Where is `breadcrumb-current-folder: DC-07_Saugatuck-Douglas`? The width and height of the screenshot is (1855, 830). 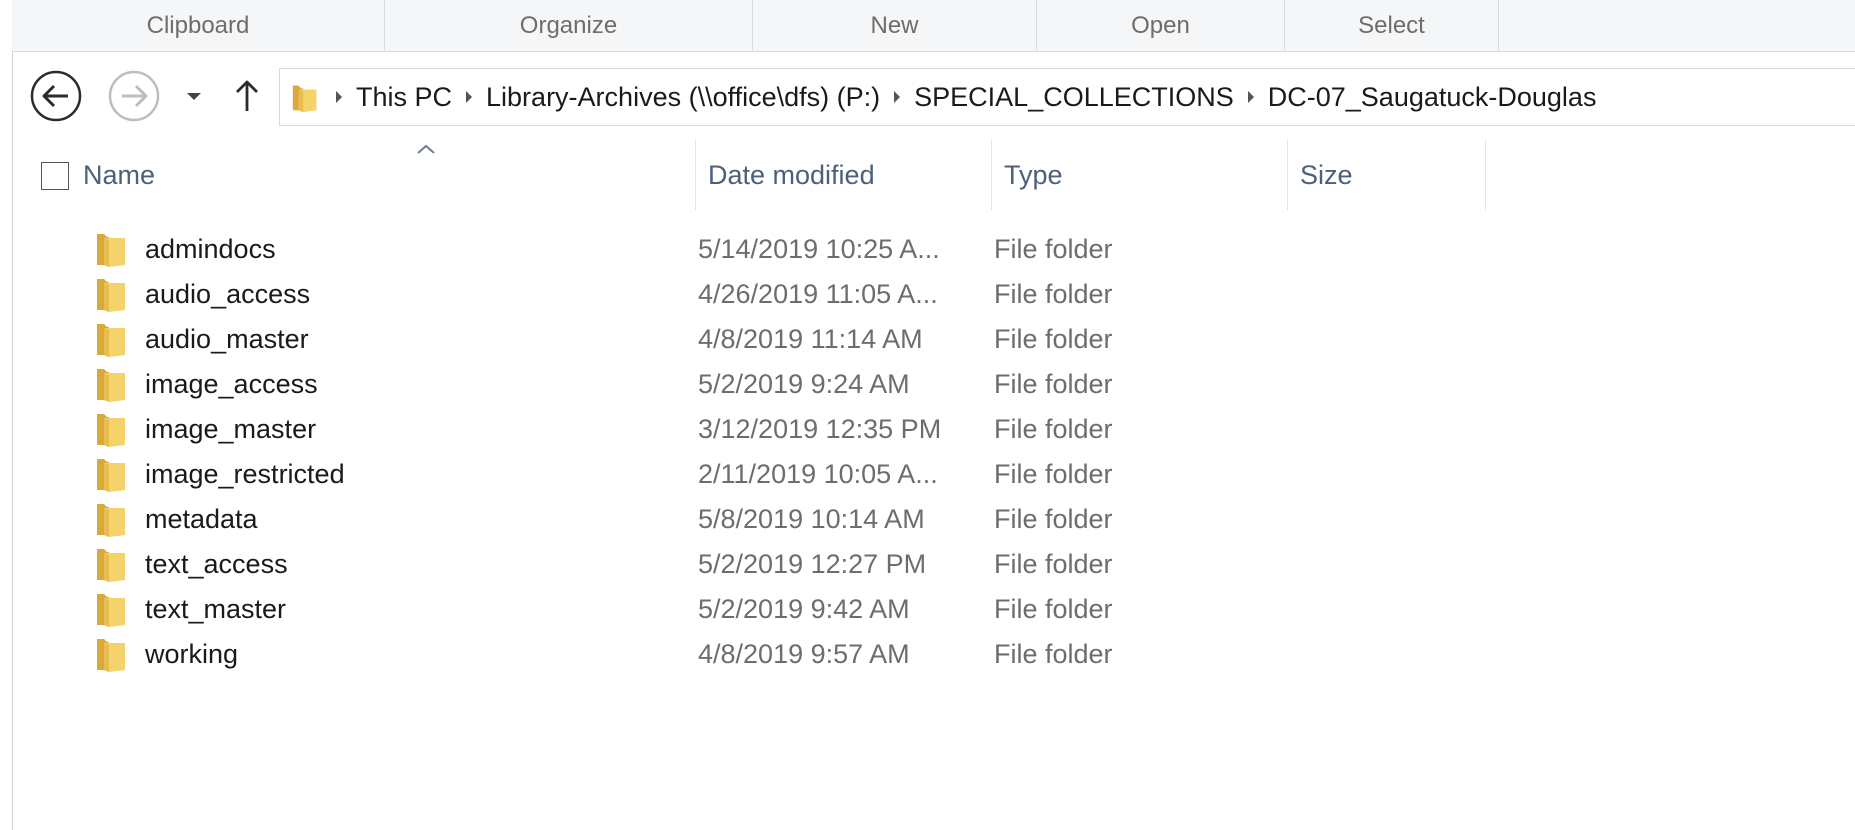 breadcrumb-current-folder: DC-07_Saugatuck-Douglas is located at coordinates (1432, 97).